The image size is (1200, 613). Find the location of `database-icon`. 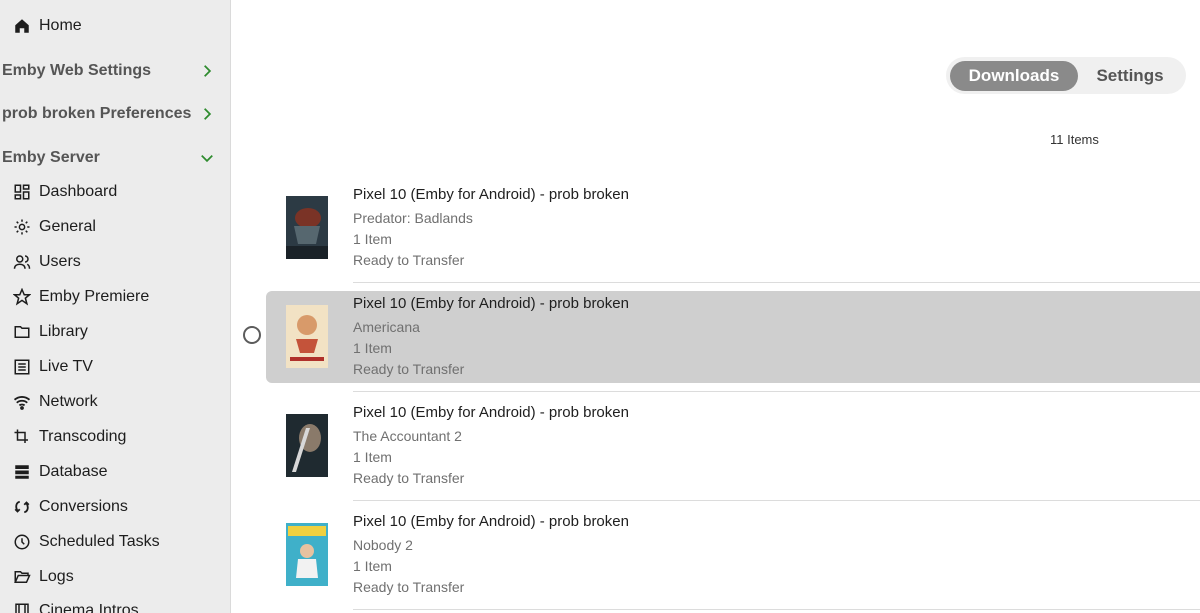

database-icon is located at coordinates (22, 472).